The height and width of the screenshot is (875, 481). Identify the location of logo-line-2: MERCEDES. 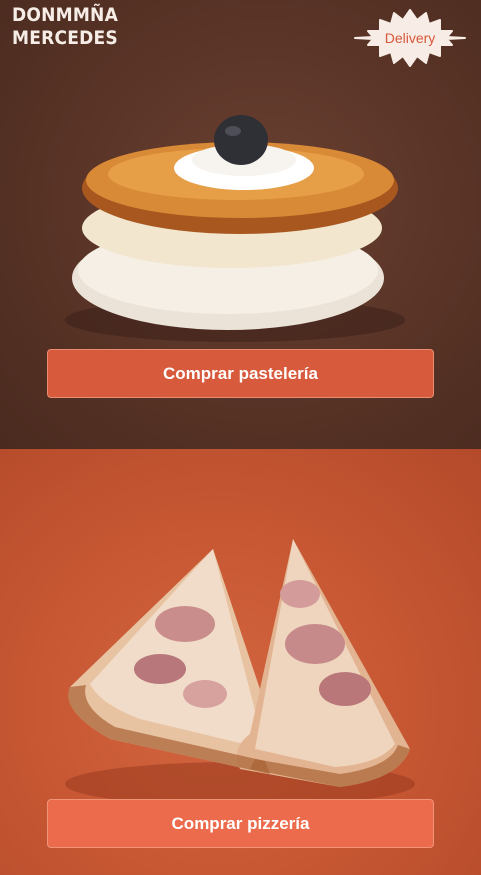
(65, 38).